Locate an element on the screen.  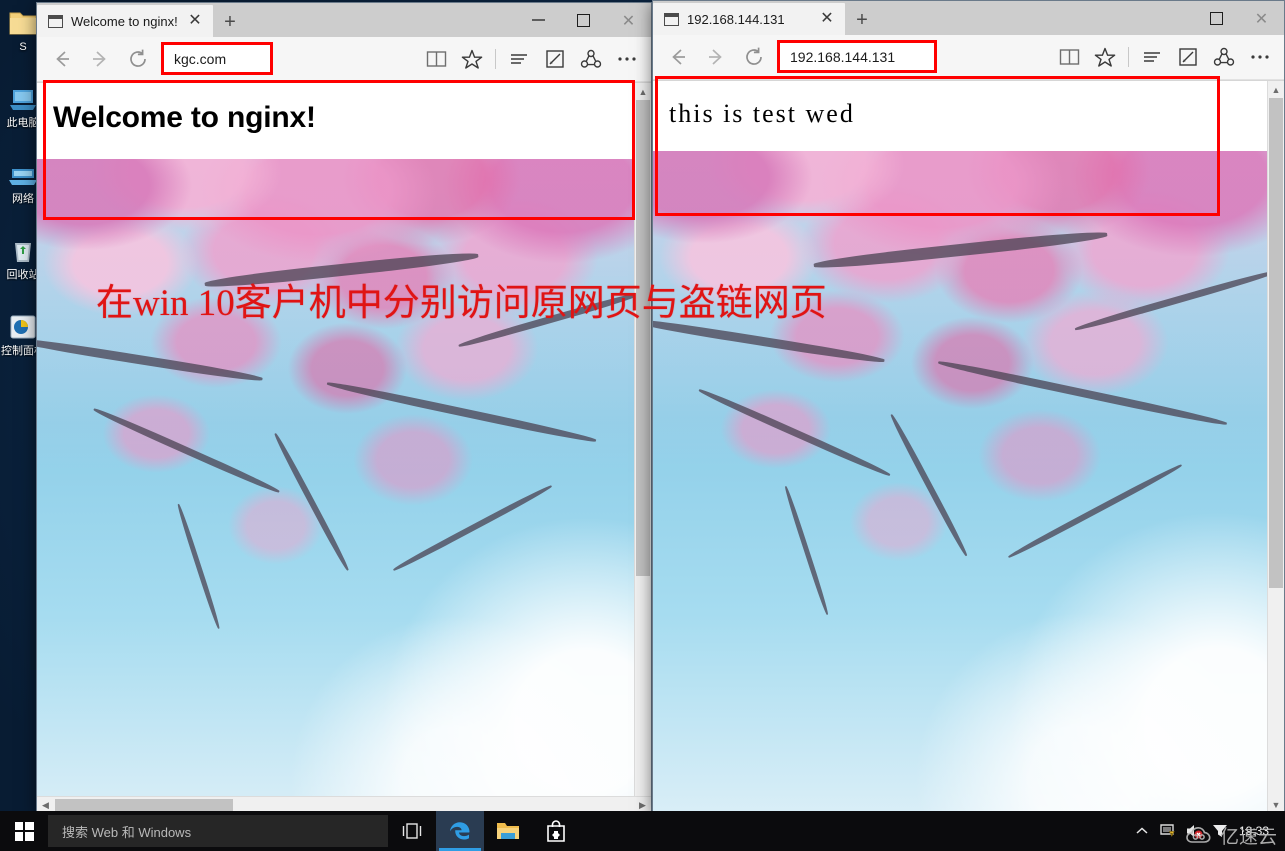
show-hidden-icons-button is located at coordinates (1142, 831).